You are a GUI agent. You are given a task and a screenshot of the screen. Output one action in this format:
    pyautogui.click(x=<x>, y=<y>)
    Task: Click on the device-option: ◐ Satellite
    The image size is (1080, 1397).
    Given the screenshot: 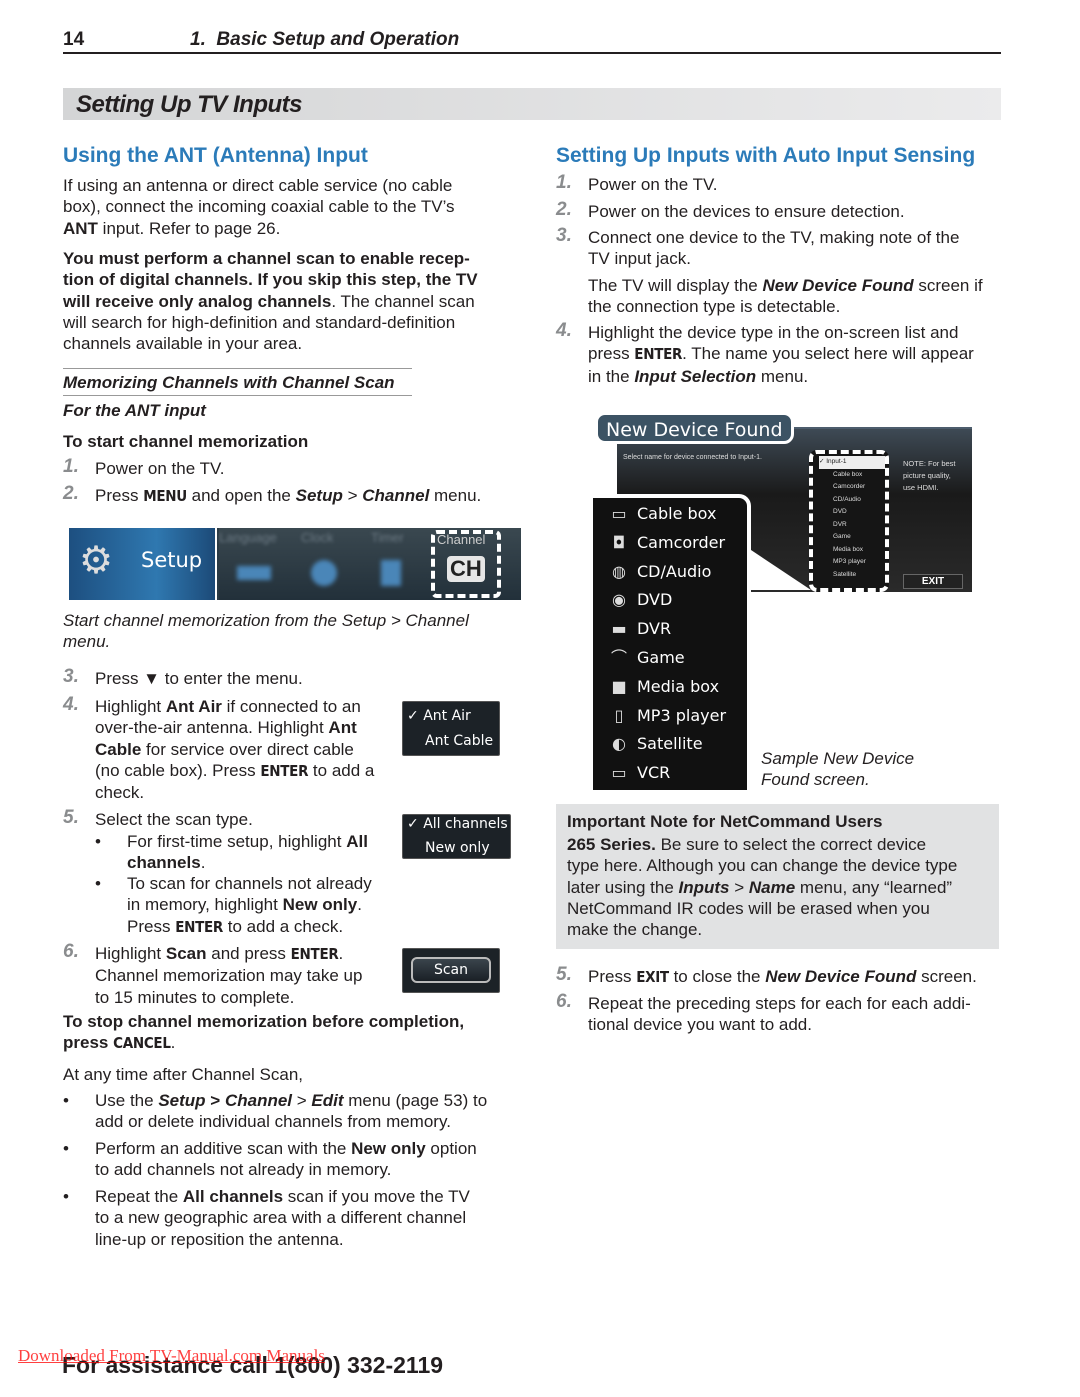 What is the action you would take?
    pyautogui.click(x=674, y=744)
    